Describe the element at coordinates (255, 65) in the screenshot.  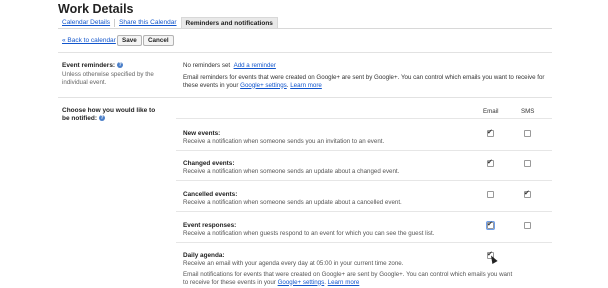
I see `add-reminder-link: Add a reminder` at that location.